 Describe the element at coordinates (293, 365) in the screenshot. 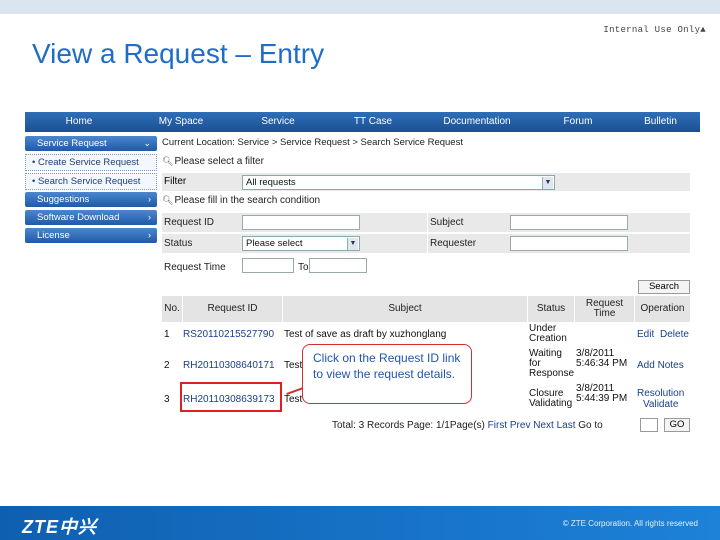

I see `row-2-subject: Test` at that location.